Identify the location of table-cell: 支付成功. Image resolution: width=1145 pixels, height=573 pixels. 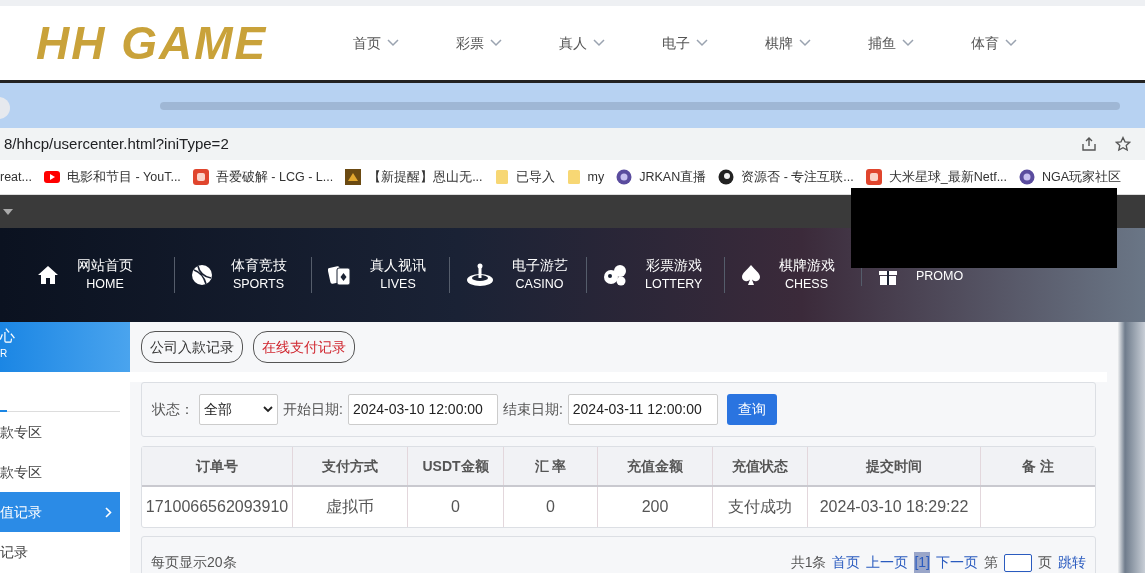
(760, 507).